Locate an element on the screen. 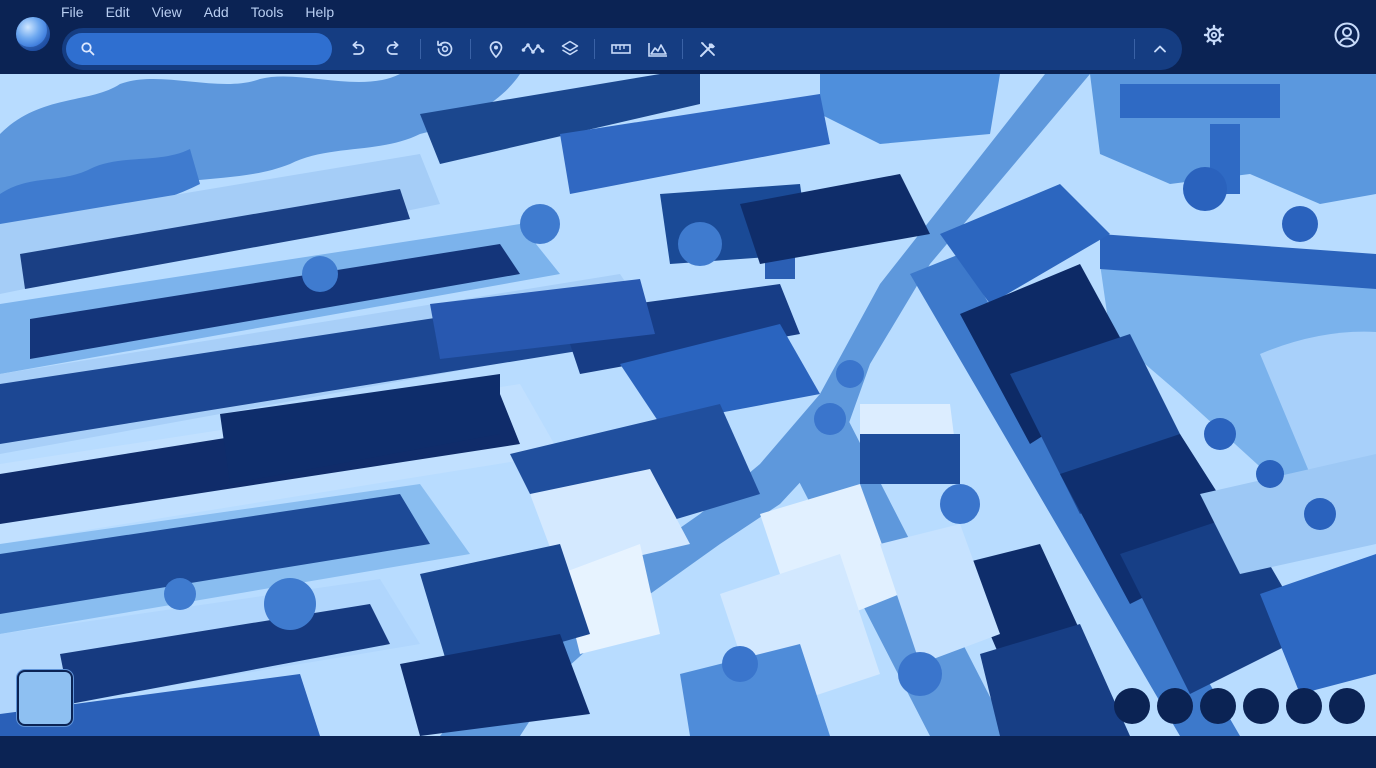 The image size is (1376, 768). tools-button is located at coordinates (708, 49).